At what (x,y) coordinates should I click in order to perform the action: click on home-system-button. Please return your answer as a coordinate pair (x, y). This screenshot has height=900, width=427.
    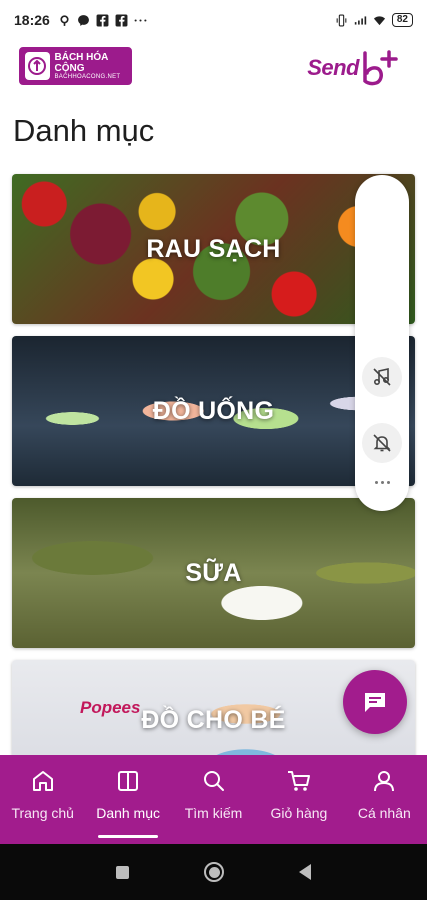
    Looking at the image, I should click on (214, 872).